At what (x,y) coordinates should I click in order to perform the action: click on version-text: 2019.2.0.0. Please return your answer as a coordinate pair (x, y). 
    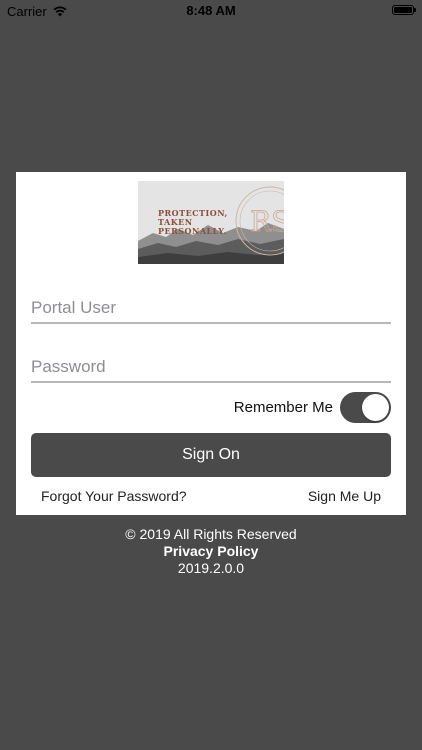
    Looking at the image, I should click on (211, 568).